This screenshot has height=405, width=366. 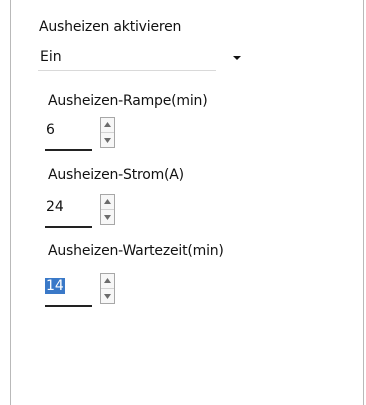 I want to click on enable-dropdown-value: Ein, so click(x=51, y=57).